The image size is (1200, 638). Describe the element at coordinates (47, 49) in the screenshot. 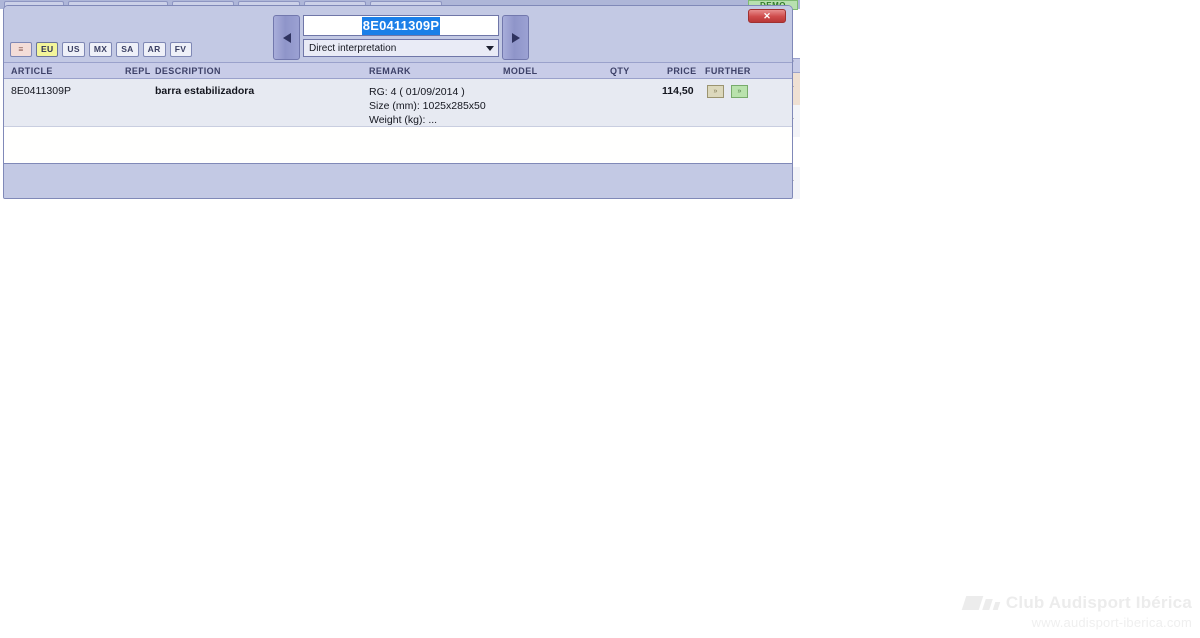

I see `region-button-eu: EU` at that location.